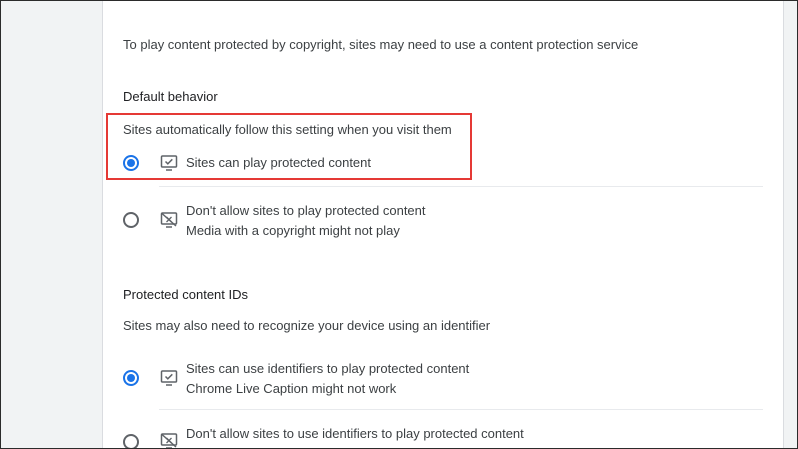 The image size is (798, 449). Describe the element at coordinates (279, 162) in the screenshot. I see `option-label: Sites can play protected content` at that location.